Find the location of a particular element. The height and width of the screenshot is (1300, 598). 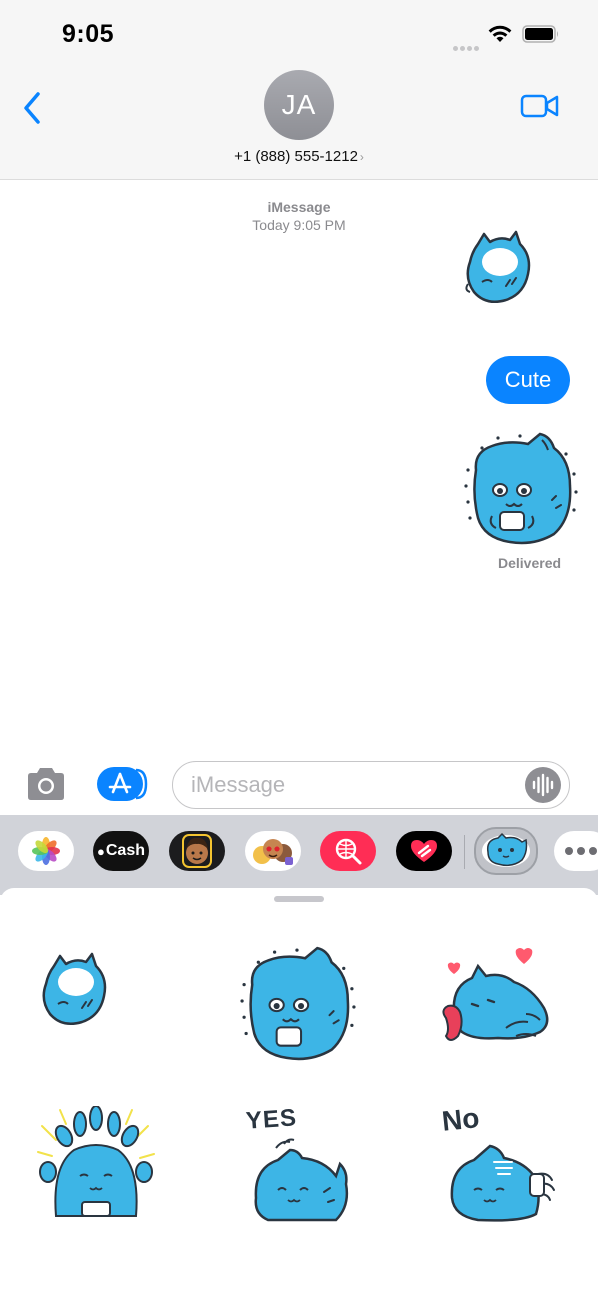

sticker-no-cat: No is located at coordinates (500, 1164).